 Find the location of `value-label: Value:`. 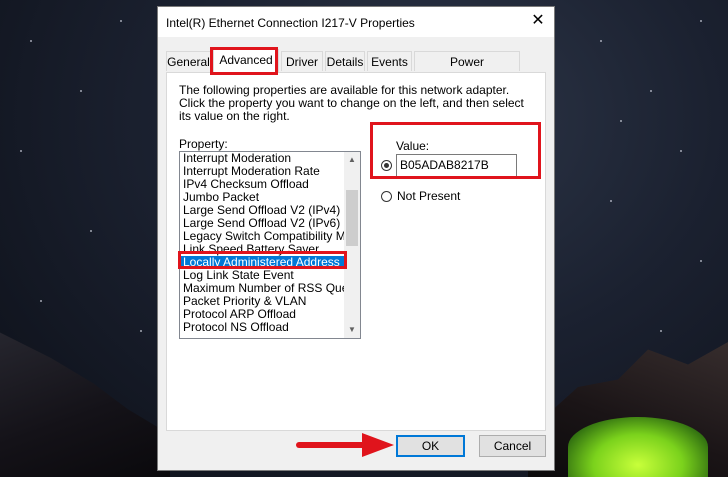

value-label: Value: is located at coordinates (413, 146).